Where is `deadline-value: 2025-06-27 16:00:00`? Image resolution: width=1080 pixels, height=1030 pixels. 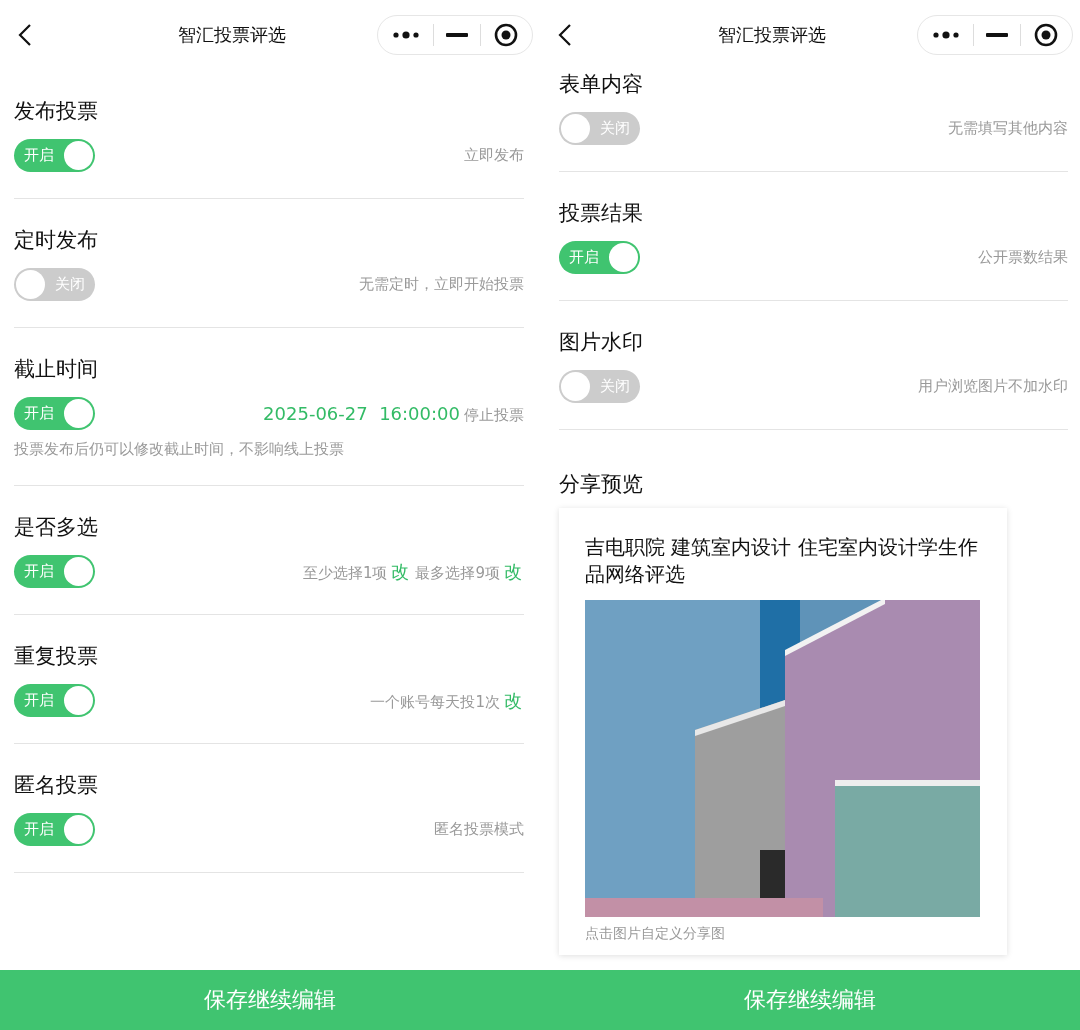 deadline-value: 2025-06-27 16:00:00 is located at coordinates (361, 413).